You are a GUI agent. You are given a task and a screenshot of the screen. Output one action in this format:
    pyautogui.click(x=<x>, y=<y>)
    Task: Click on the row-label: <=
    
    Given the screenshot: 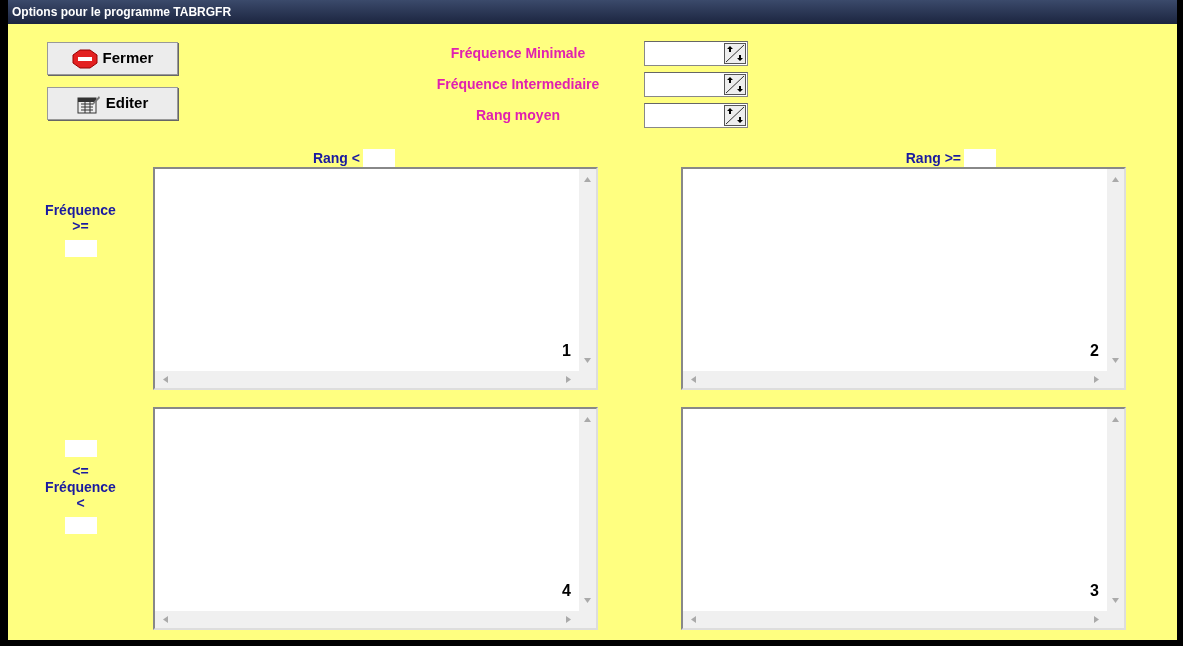 What is the action you would take?
    pyautogui.click(x=80, y=471)
    